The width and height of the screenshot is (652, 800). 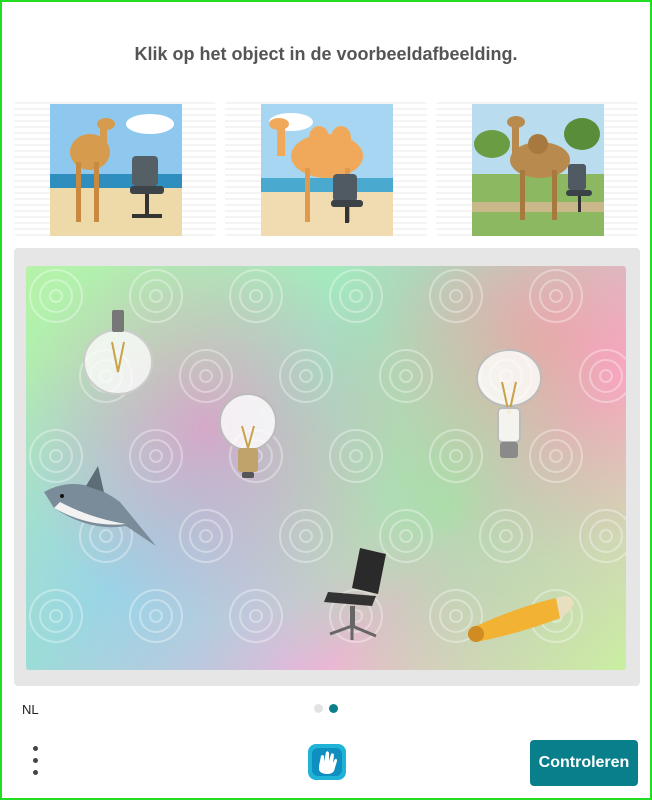 I want to click on office-chair-icon, so click(x=356, y=594).